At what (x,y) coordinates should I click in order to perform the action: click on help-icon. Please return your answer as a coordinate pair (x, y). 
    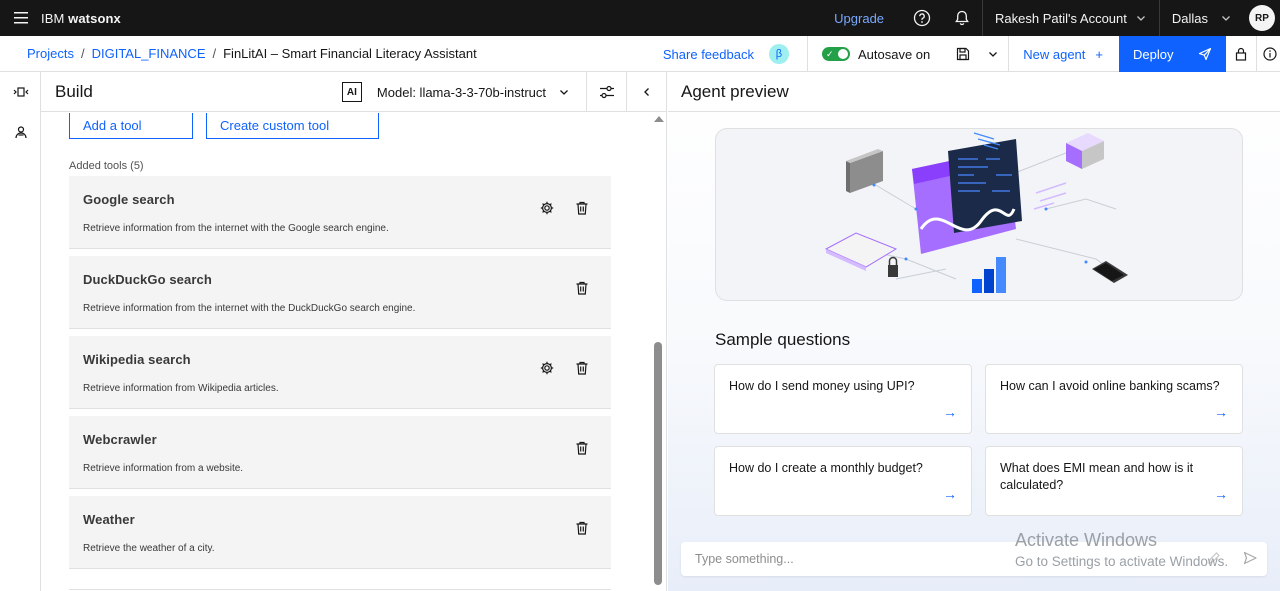
    Looking at the image, I should click on (922, 18).